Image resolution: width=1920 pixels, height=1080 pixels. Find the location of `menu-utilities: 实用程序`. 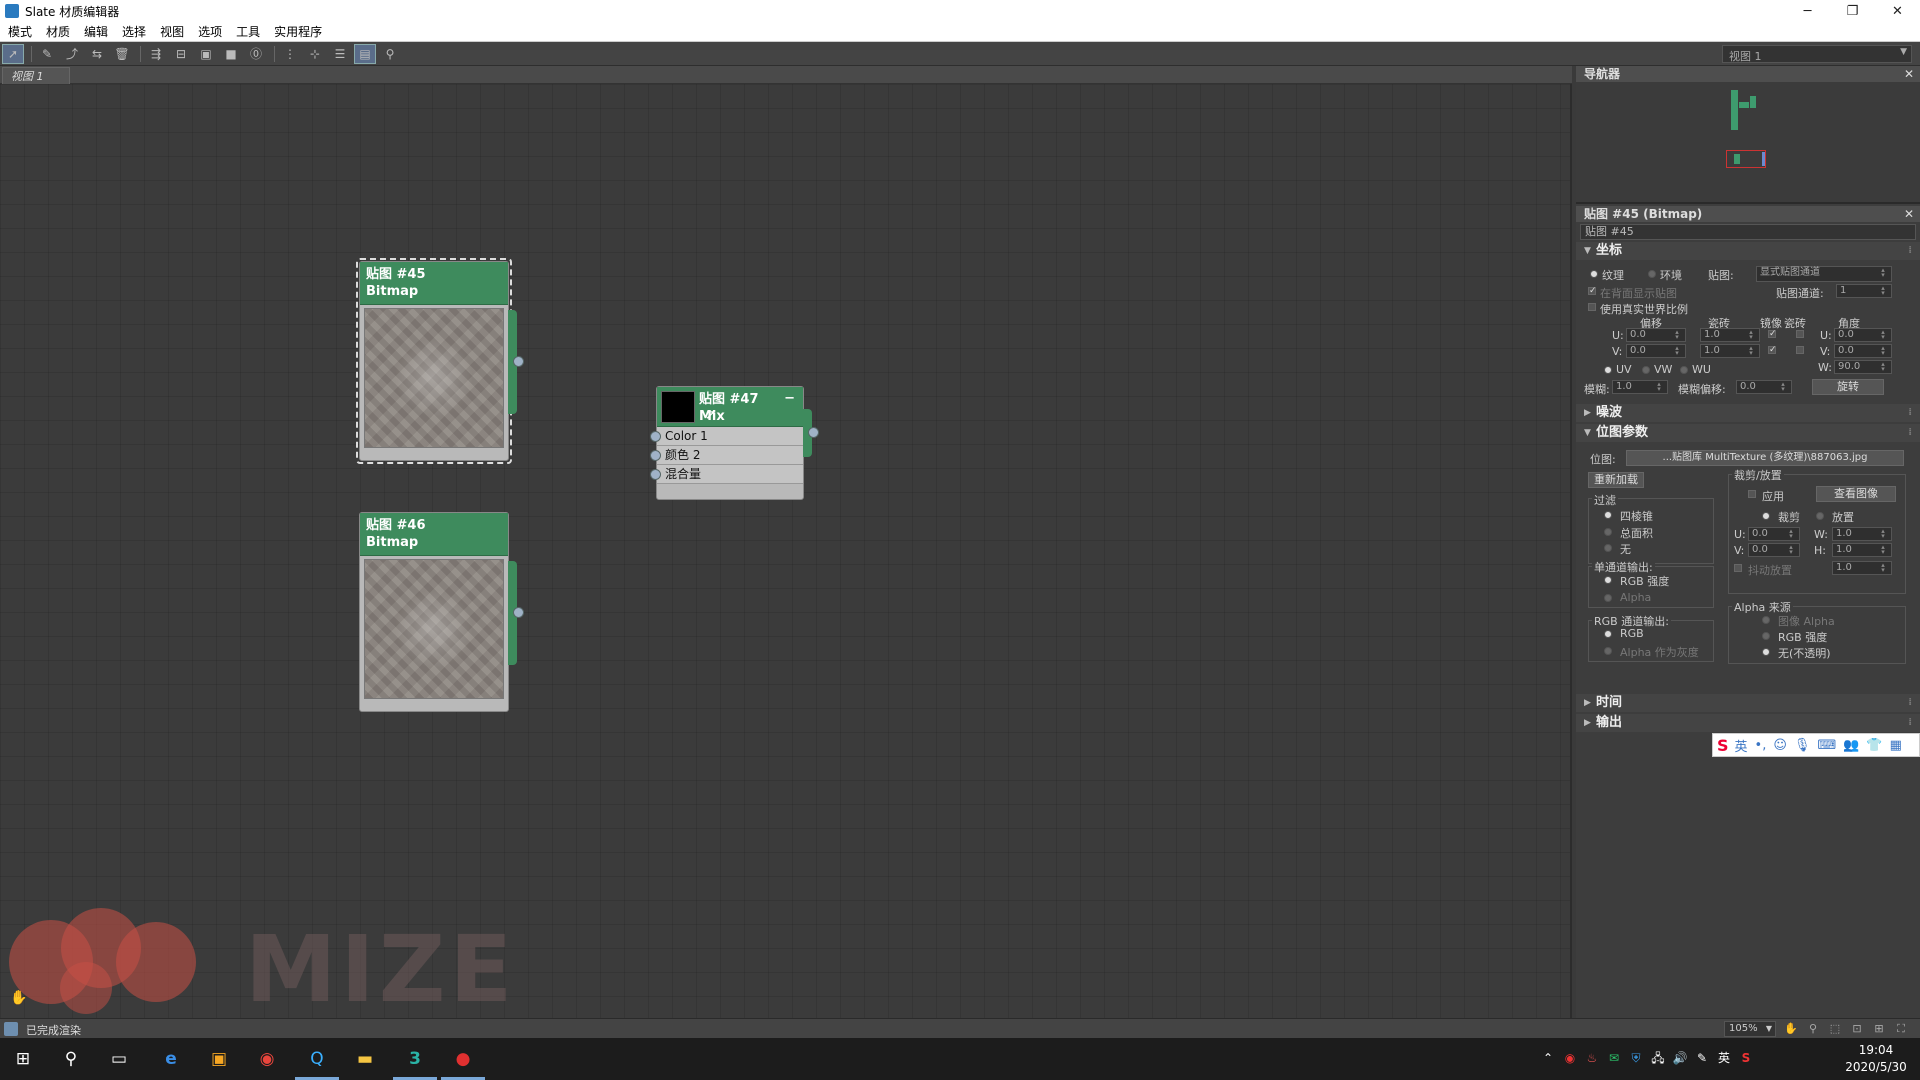

menu-utilities: 实用程序 is located at coordinates (298, 31).